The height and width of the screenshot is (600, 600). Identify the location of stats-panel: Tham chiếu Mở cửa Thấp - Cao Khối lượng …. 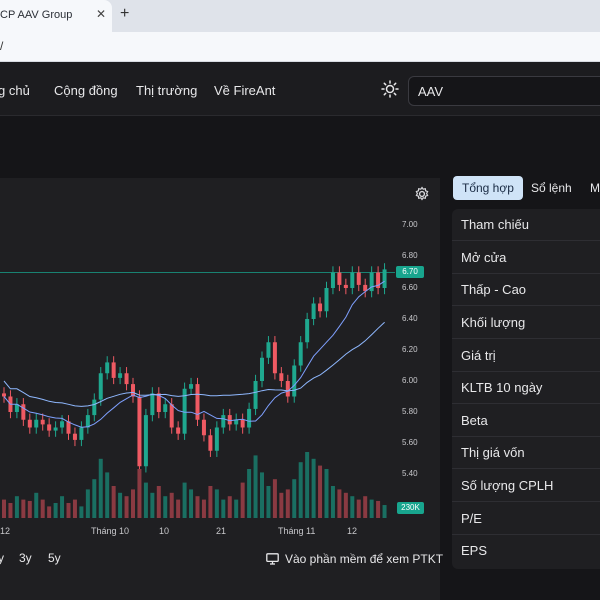
(526, 389).